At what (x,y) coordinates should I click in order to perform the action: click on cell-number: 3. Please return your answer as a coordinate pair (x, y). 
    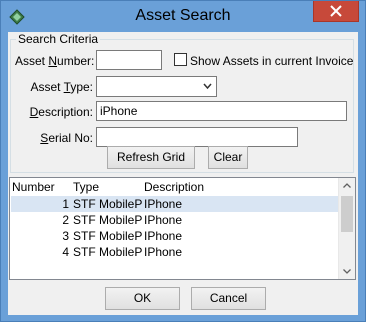
    Looking at the image, I should click on (65, 236).